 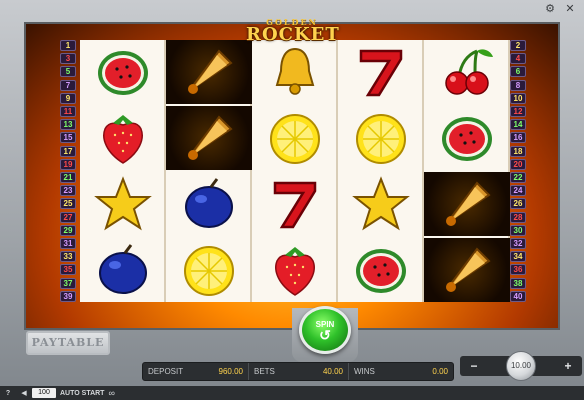 I want to click on payline-number: 17, so click(x=68, y=151).